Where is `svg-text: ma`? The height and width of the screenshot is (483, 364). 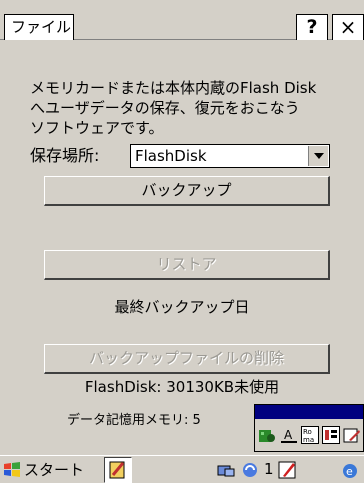
svg-text: ma is located at coordinates (308, 440).